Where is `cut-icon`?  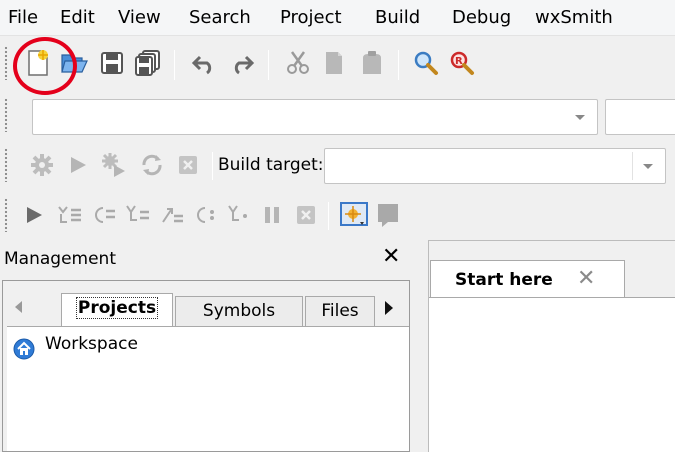
cut-icon is located at coordinates (298, 62).